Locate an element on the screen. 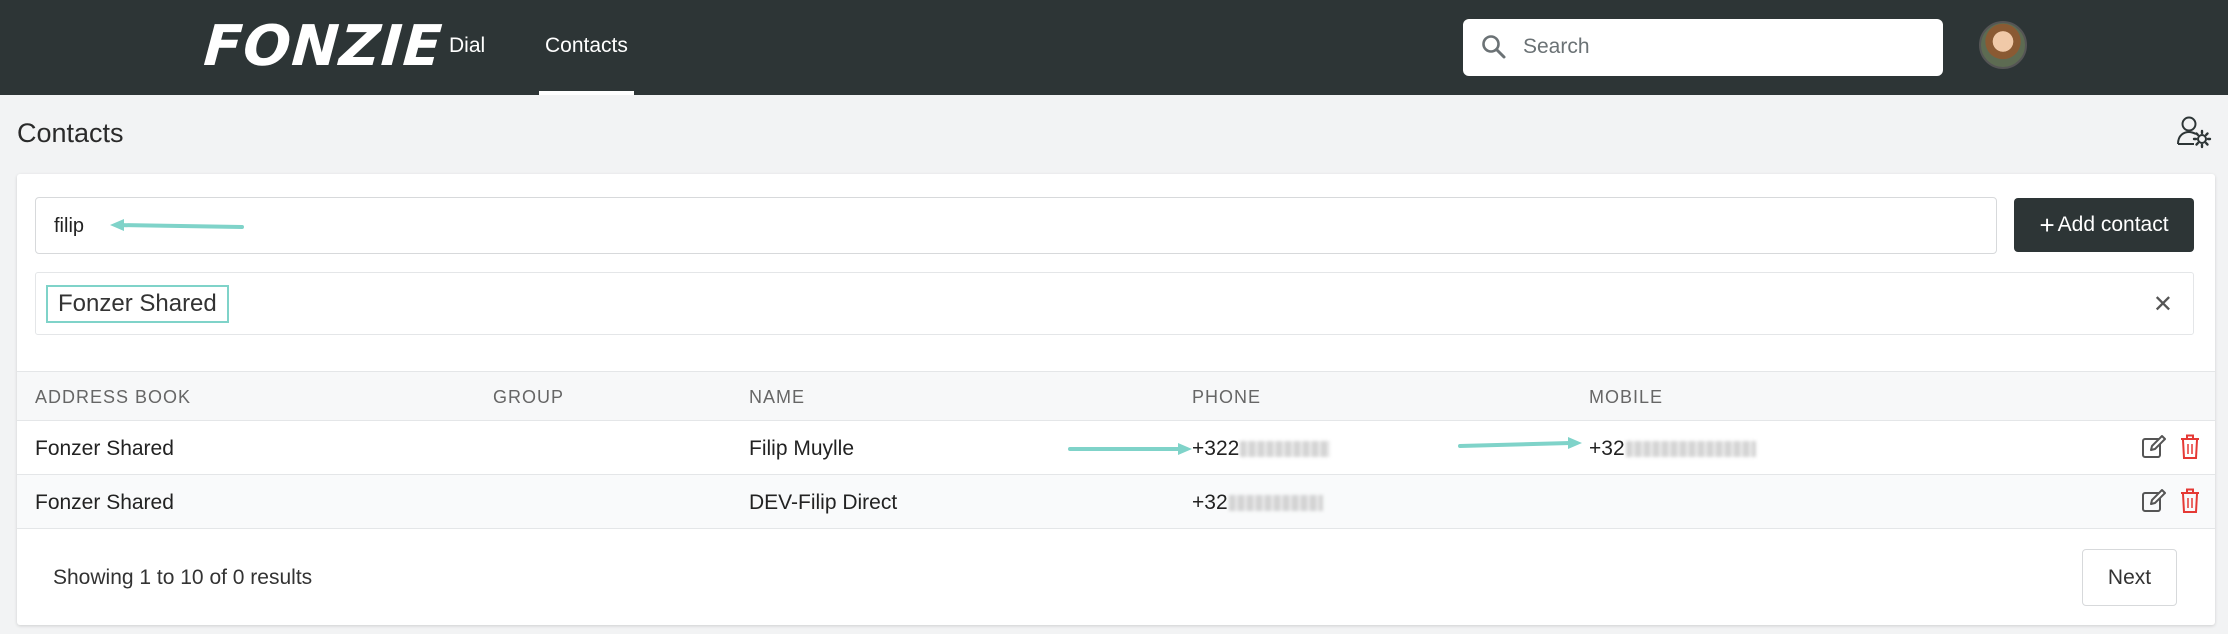 This screenshot has width=2228, height=634. global-search is located at coordinates (1703, 47).